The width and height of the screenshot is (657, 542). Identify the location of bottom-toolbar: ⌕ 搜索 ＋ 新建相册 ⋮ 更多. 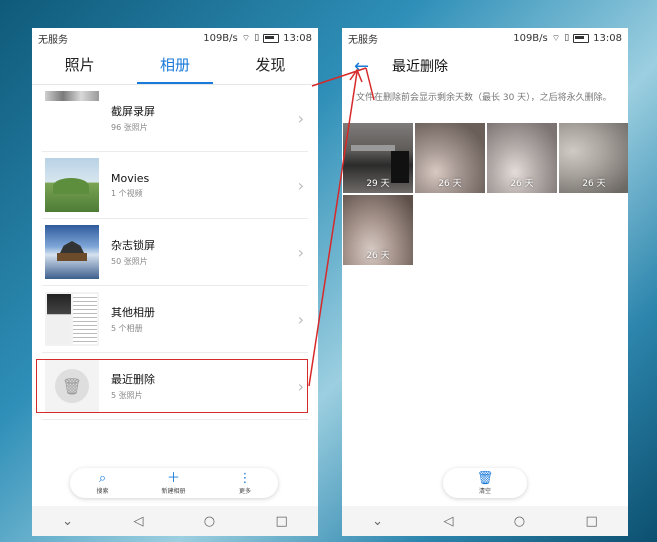
(174, 483).